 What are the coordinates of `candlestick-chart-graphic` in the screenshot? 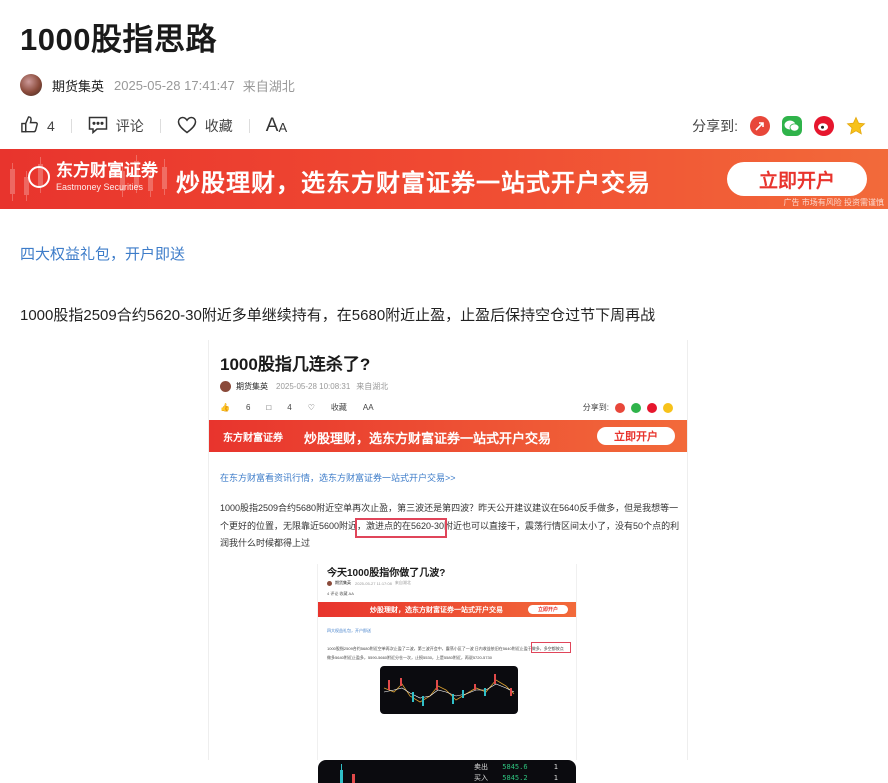 It's located at (449, 690).